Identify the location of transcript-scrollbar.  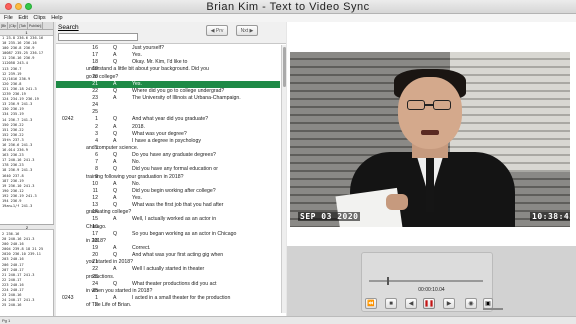
(283, 179).